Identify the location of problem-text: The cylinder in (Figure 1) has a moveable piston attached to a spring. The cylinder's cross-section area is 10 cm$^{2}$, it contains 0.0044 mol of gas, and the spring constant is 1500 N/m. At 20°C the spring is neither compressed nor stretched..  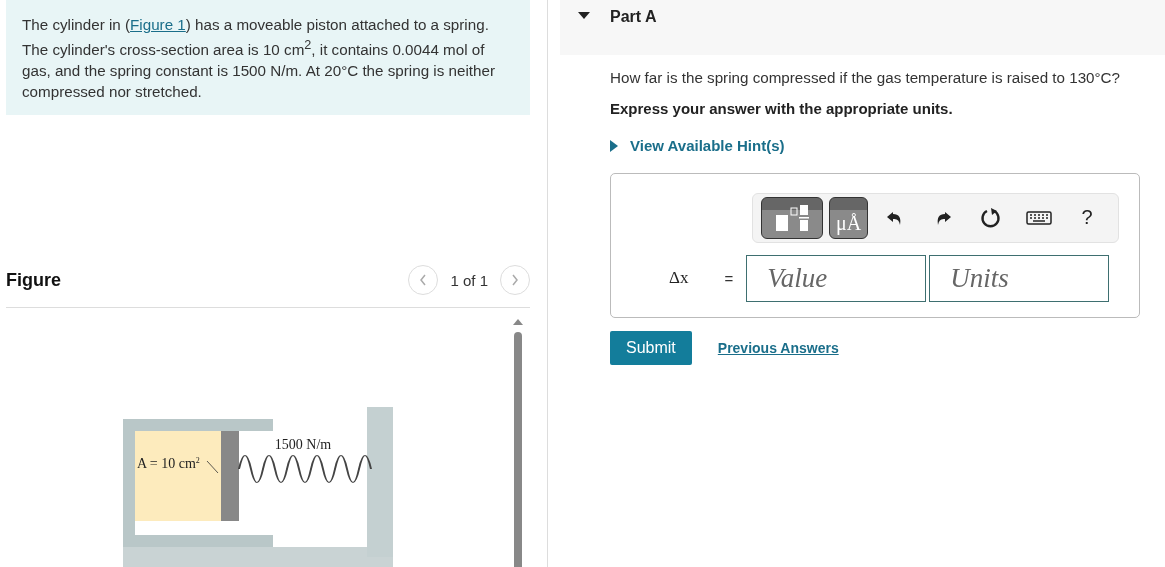
(259, 59).